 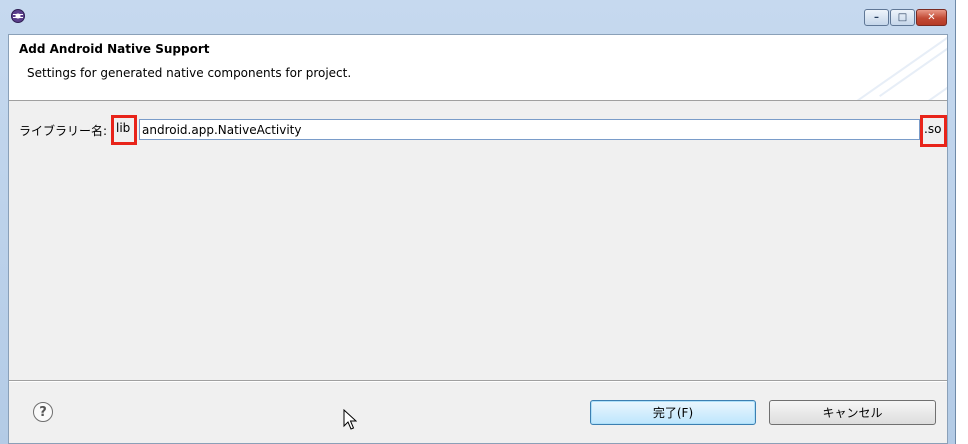 What do you see at coordinates (18, 16) in the screenshot?
I see `eclipse-icon` at bounding box center [18, 16].